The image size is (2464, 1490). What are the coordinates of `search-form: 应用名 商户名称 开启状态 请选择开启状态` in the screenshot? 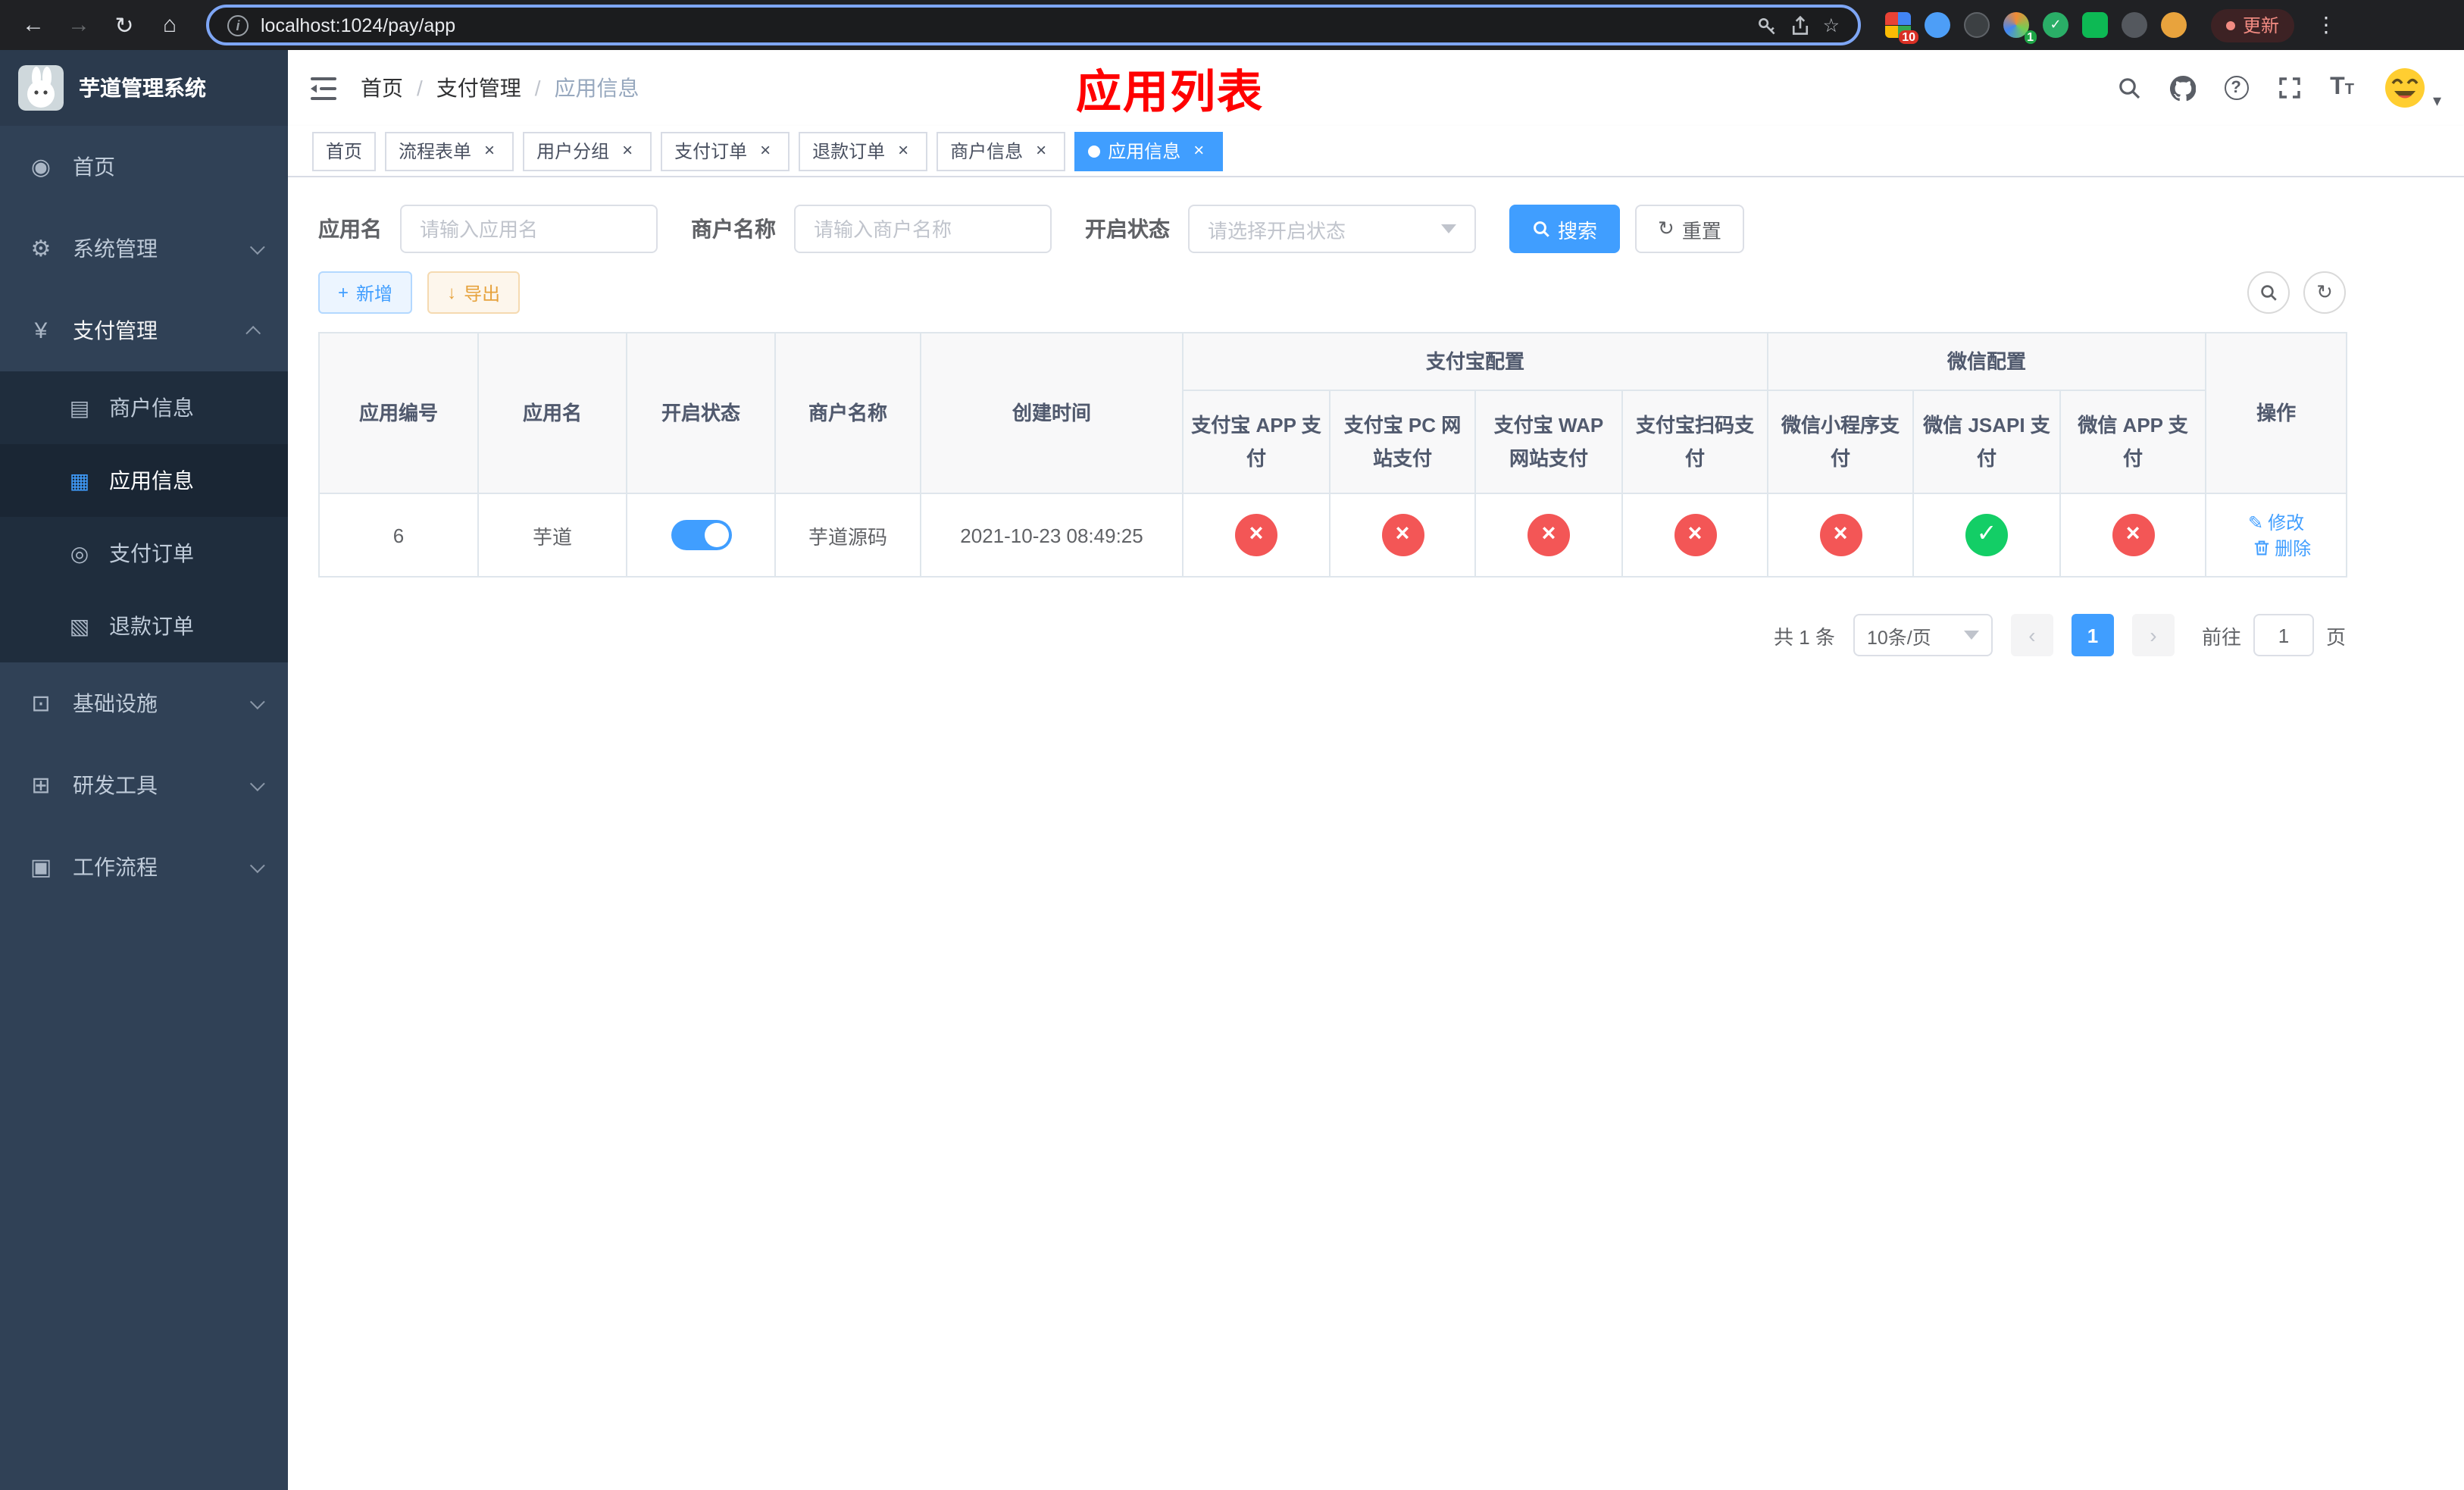 It's located at (1376, 229).